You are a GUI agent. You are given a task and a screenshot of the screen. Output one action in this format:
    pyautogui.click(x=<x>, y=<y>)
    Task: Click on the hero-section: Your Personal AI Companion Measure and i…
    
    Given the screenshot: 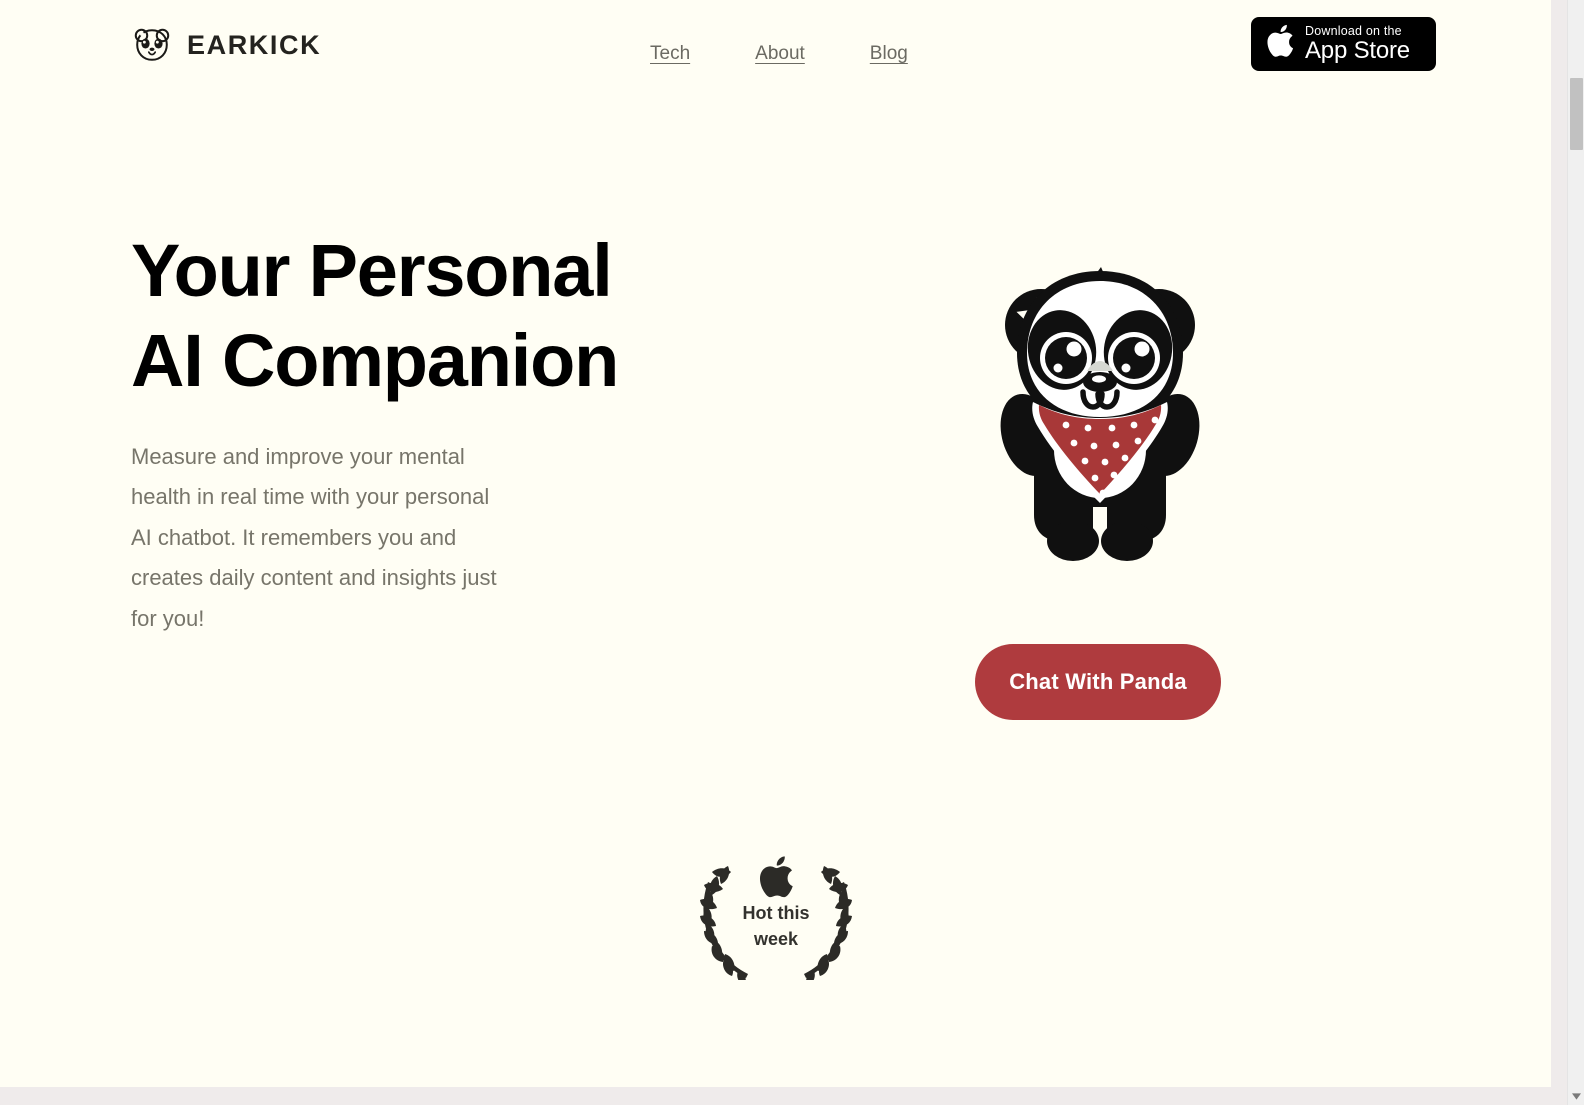 What is the action you would take?
    pyautogui.click(x=411, y=432)
    